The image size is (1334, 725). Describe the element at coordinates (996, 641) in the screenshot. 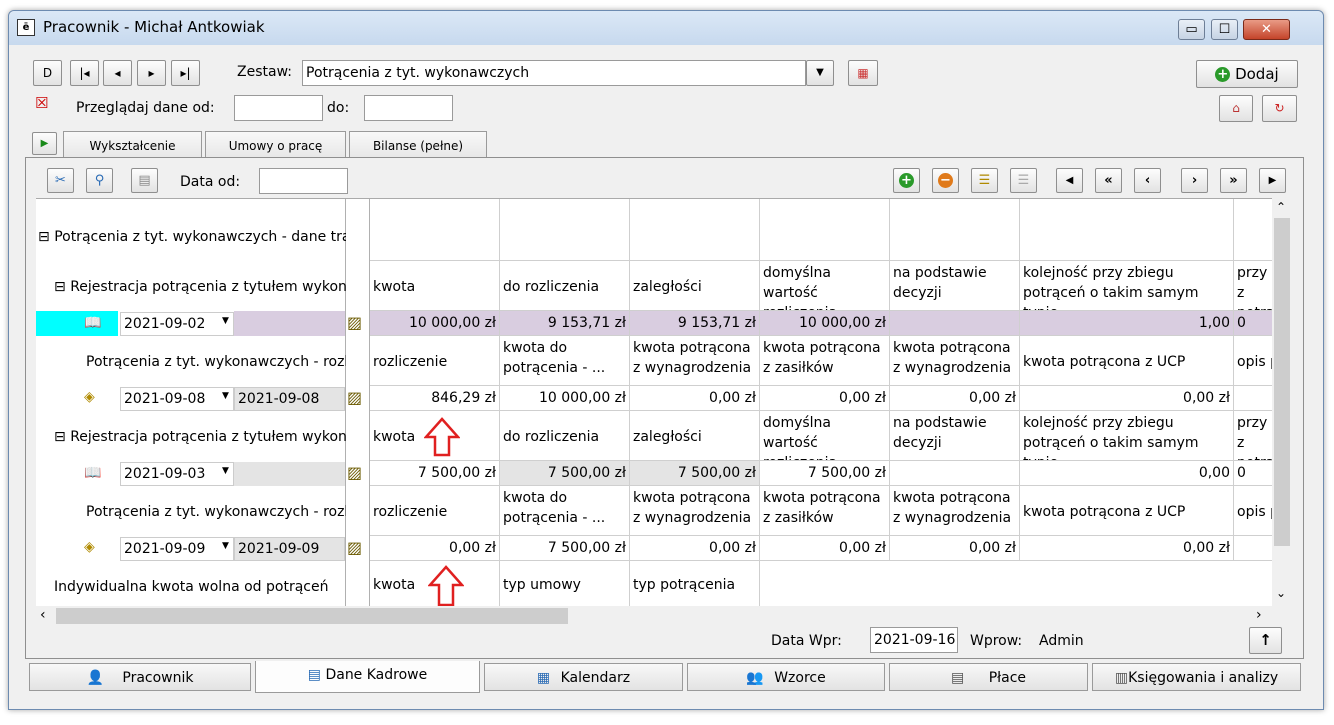

I see `wprow-label: Wprow:` at that location.